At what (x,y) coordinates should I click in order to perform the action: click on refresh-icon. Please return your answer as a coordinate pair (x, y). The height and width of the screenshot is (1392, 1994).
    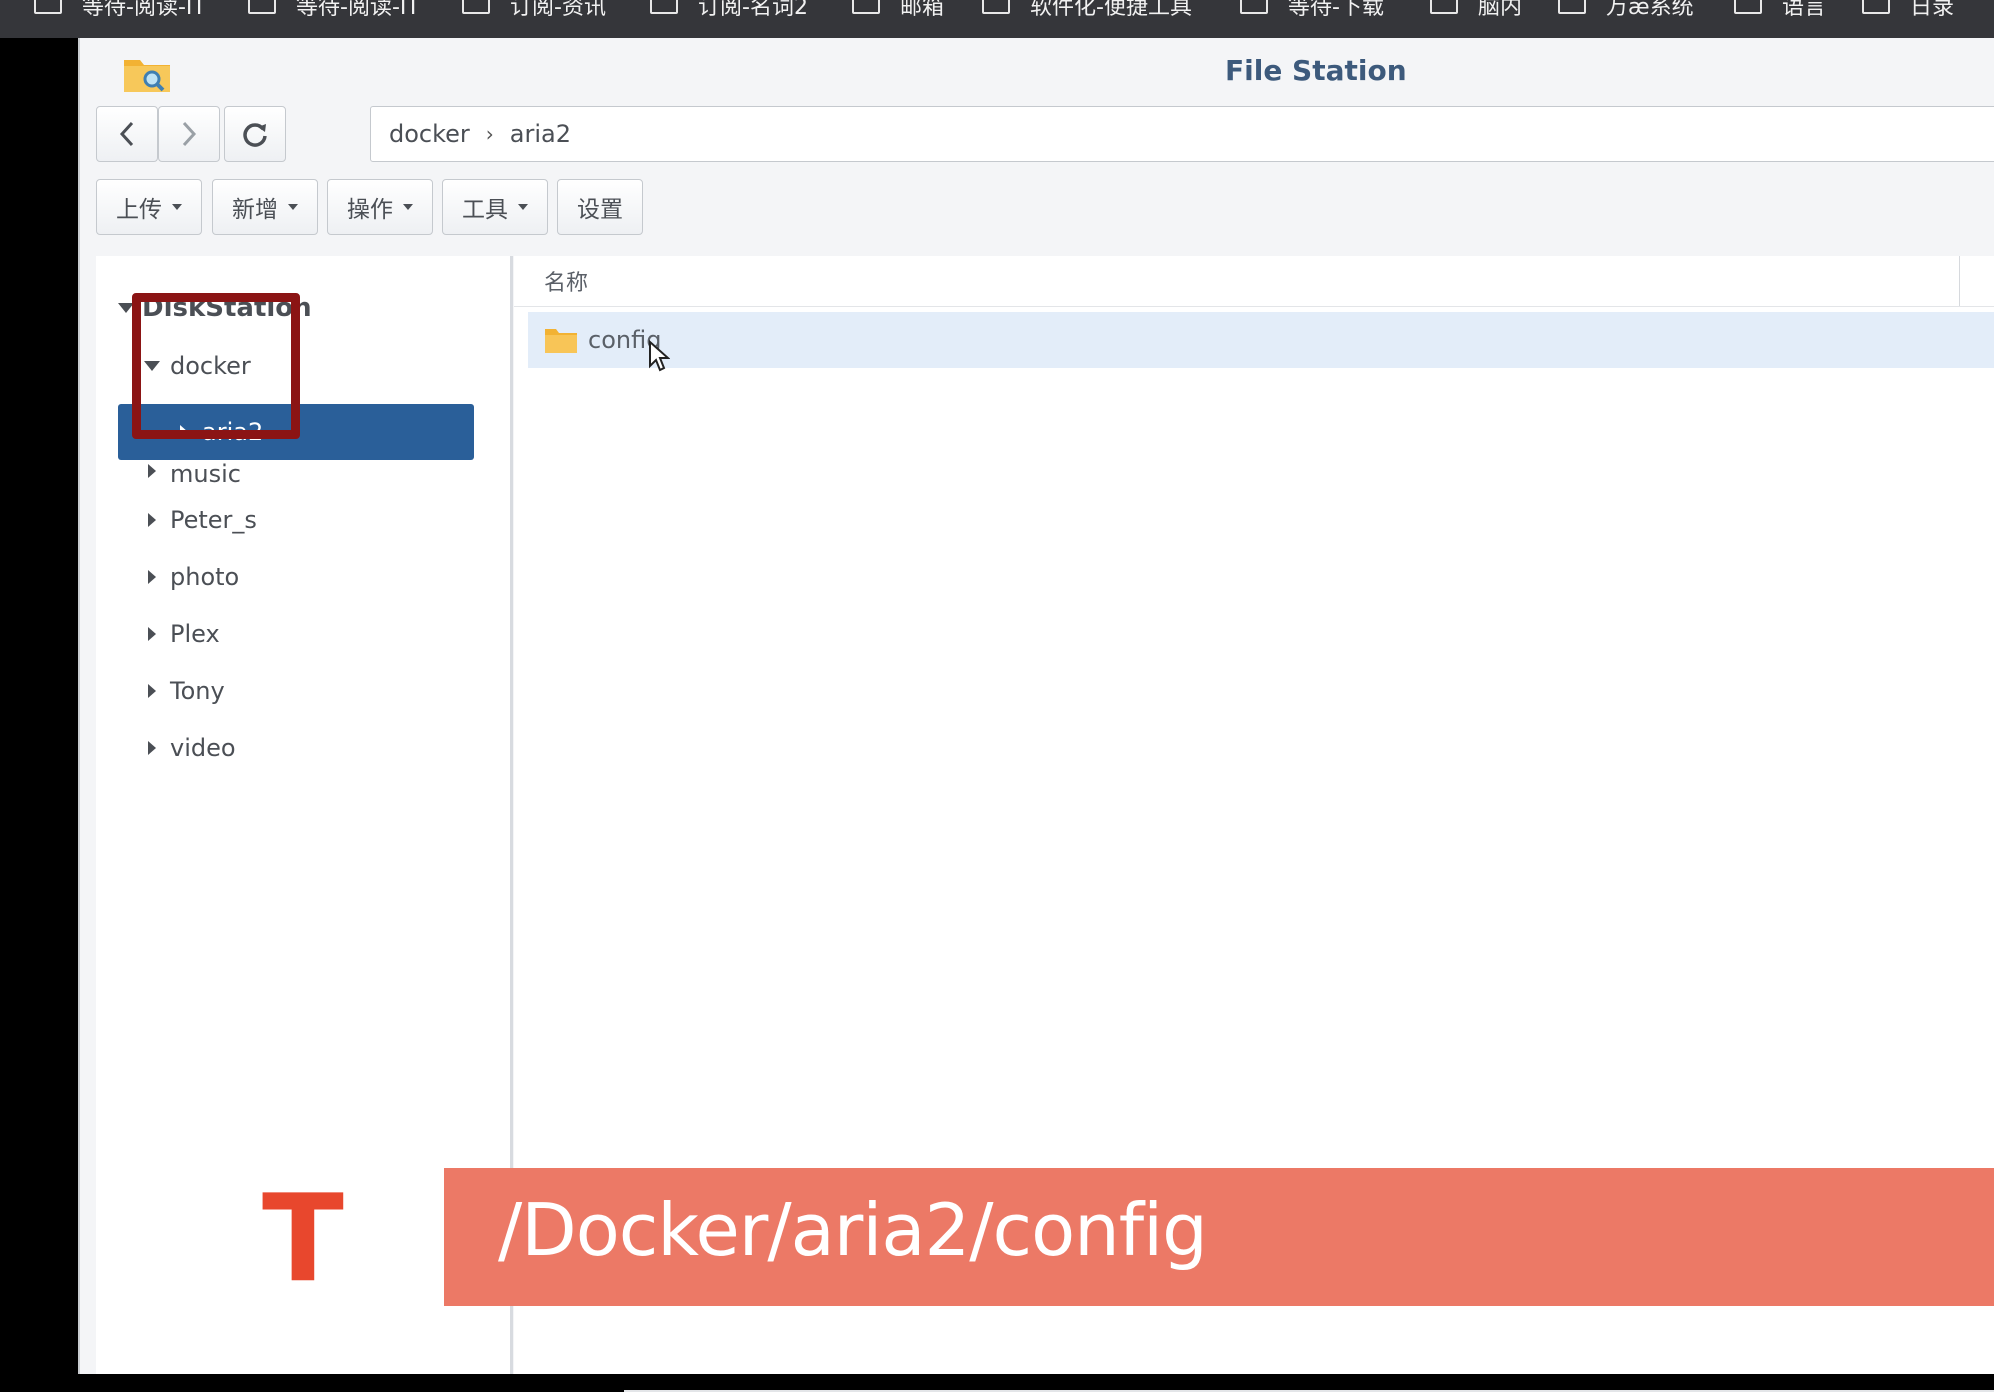
    Looking at the image, I should click on (255, 135).